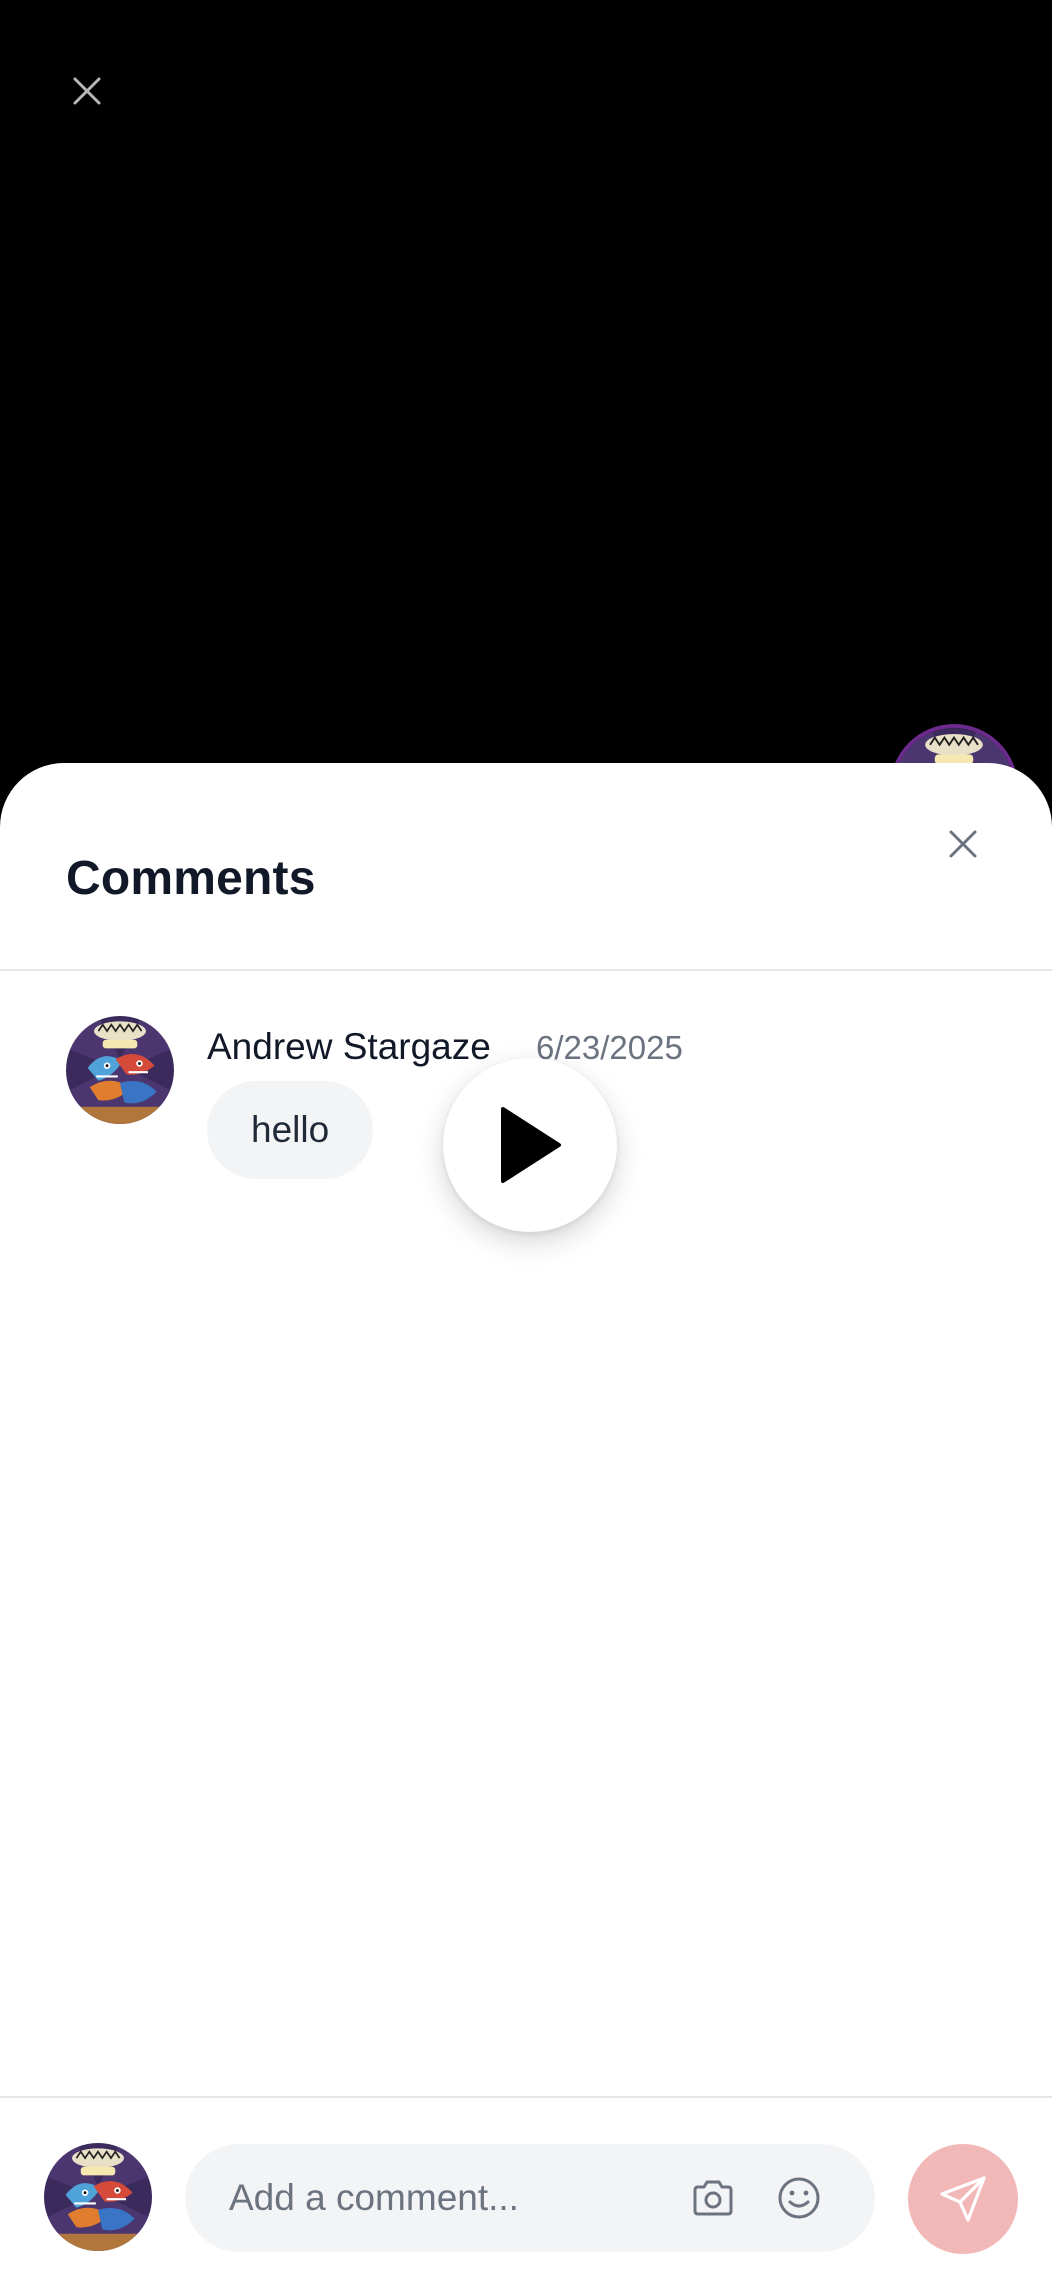  I want to click on avatar, so click(120, 1070).